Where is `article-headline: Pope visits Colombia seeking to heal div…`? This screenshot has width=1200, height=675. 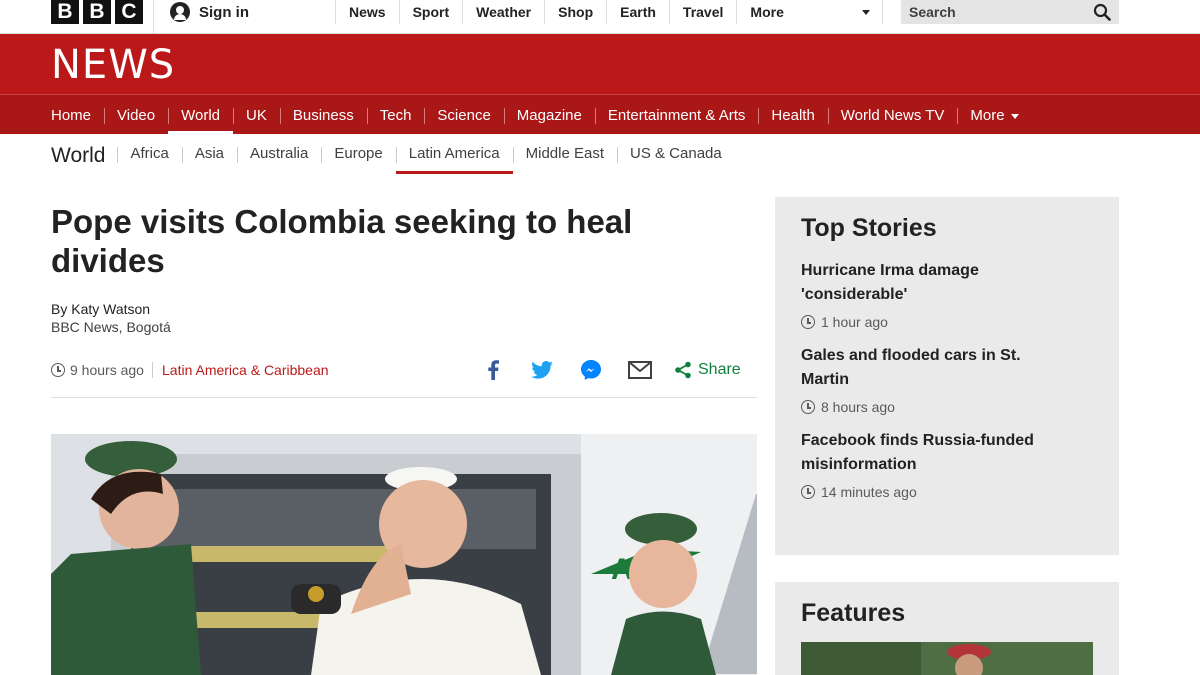 article-headline: Pope visits Colombia seeking to heal div… is located at coordinates (342, 241).